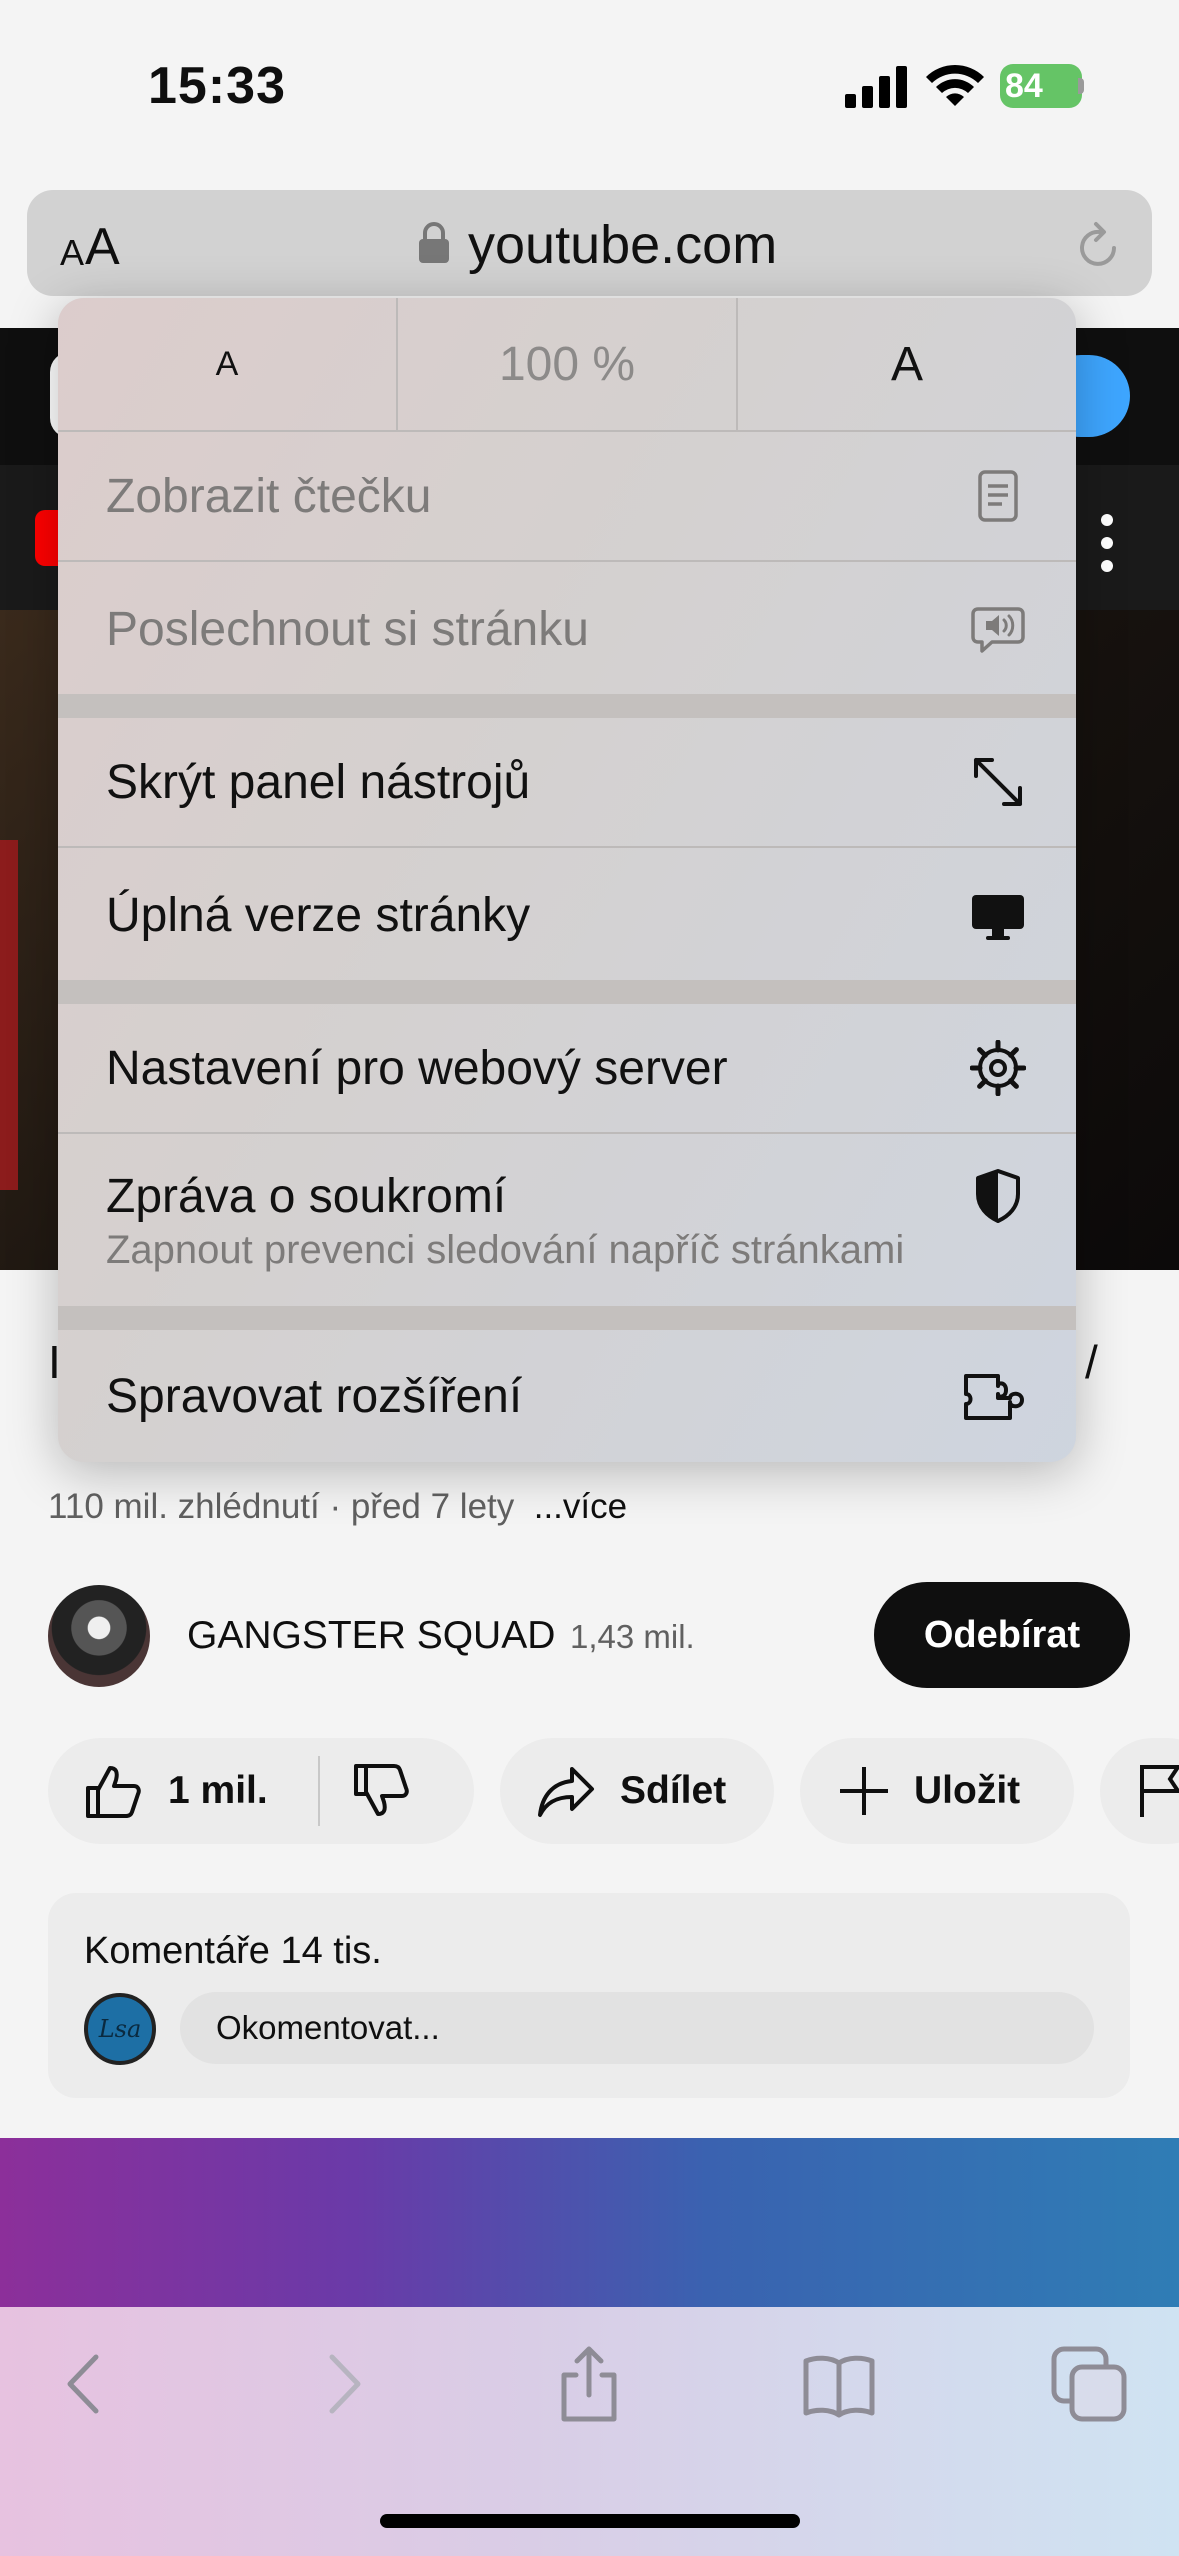 The height and width of the screenshot is (2556, 1179). What do you see at coordinates (567, 497) in the screenshot?
I see `menu-item-reader: Zobrazit čtečku` at bounding box center [567, 497].